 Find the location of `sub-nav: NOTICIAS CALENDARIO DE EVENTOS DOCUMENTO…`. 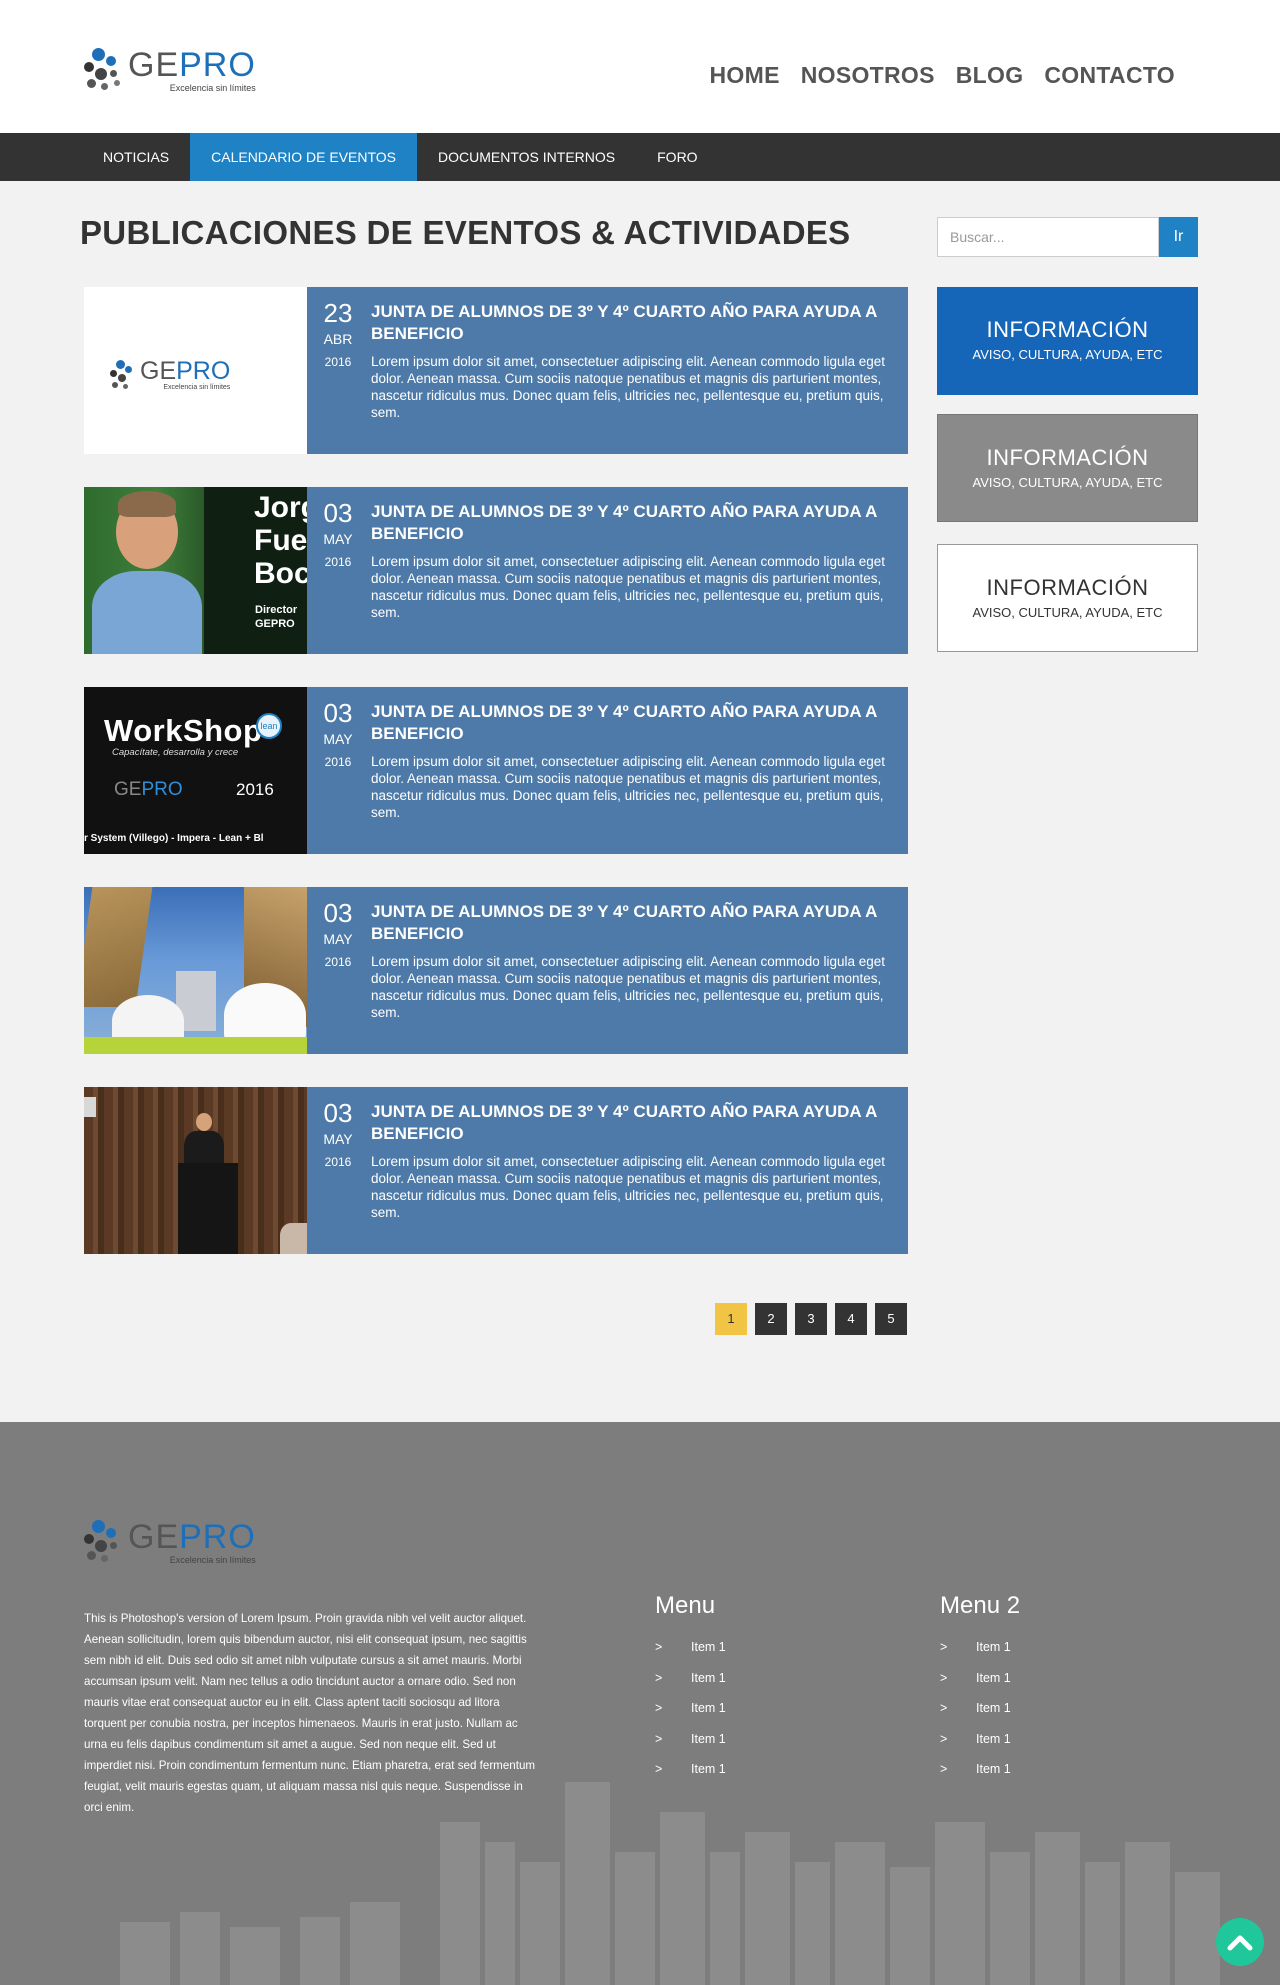

sub-nav: NOTICIAS CALENDARIO DE EVENTOS DOCUMENTO… is located at coordinates (640, 157).